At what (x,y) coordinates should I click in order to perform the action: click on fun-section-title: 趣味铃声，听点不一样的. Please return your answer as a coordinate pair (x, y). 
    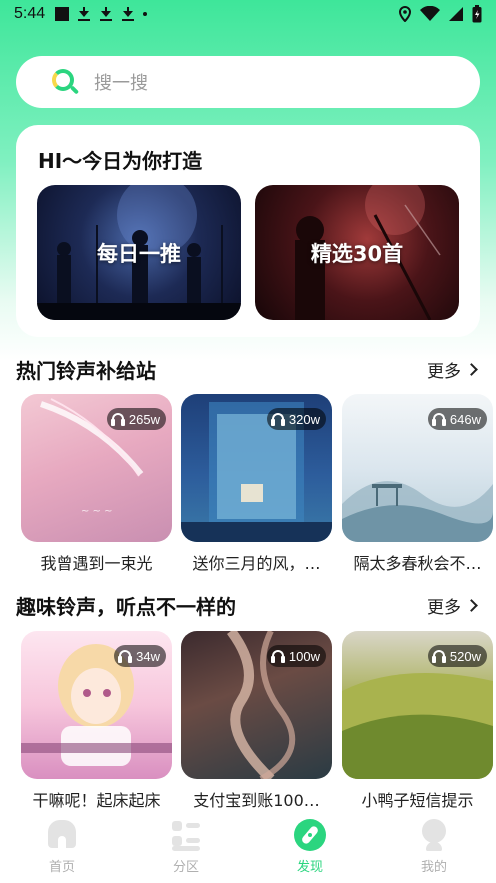
    Looking at the image, I should click on (126, 606).